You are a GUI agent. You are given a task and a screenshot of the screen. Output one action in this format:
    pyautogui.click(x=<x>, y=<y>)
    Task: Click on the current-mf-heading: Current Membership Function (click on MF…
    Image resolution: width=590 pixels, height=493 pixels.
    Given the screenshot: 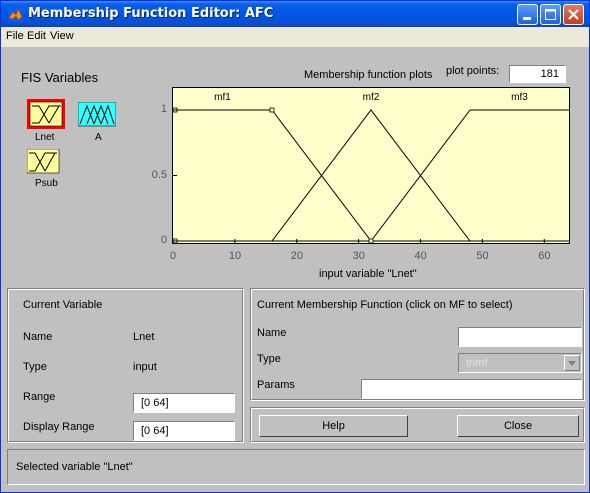 What is the action you would take?
    pyautogui.click(x=385, y=305)
    